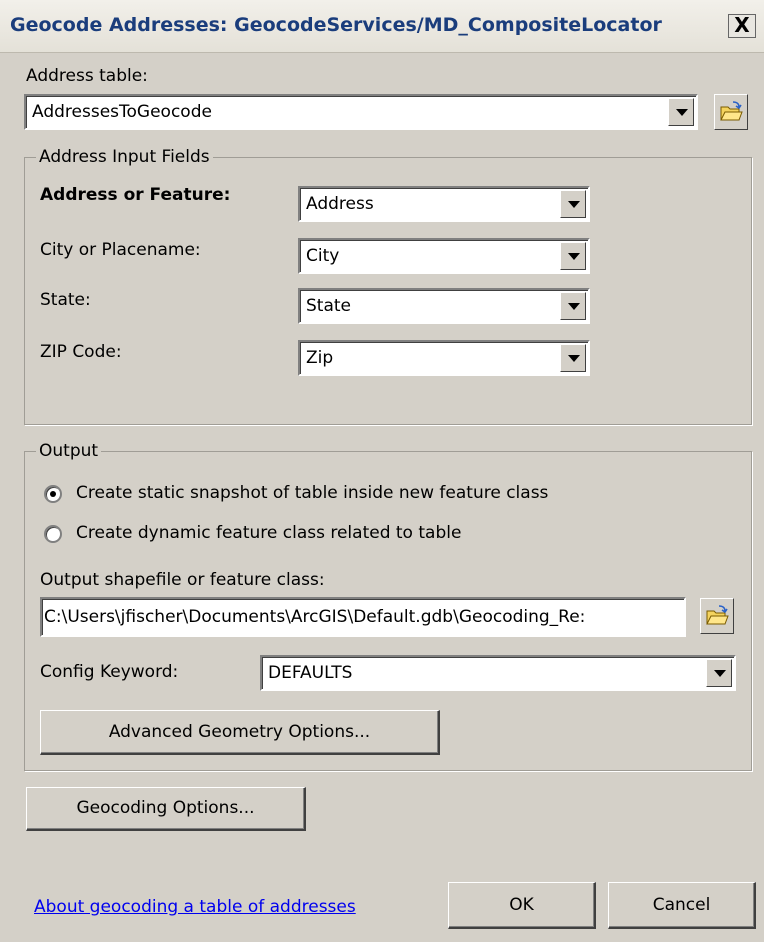 The image size is (764, 942). Describe the element at coordinates (195, 907) in the screenshot. I see `help-link: About geocoding a table of addresses` at that location.